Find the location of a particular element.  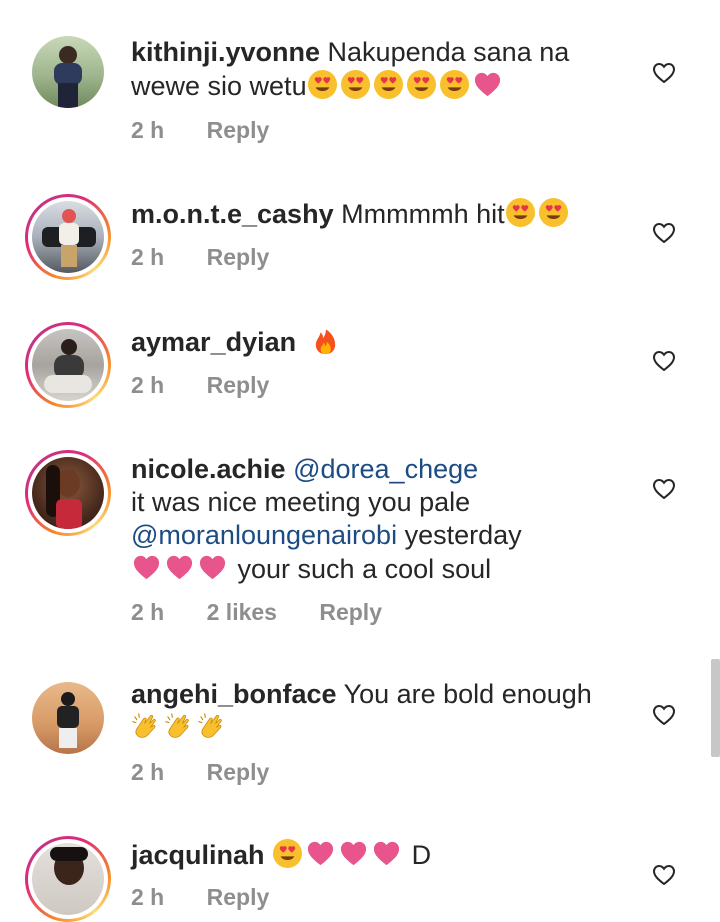

comment-username: kithinji.yvonne is located at coordinates (225, 52).